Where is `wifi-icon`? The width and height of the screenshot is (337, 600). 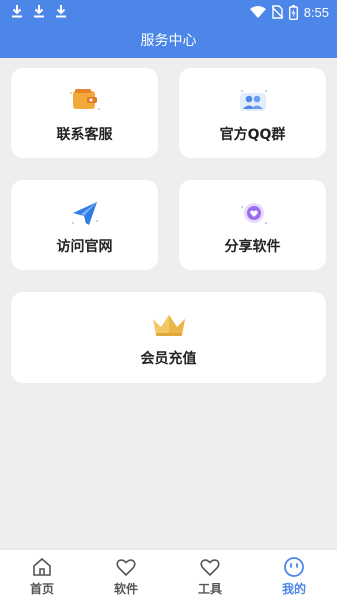 wifi-icon is located at coordinates (257, 12).